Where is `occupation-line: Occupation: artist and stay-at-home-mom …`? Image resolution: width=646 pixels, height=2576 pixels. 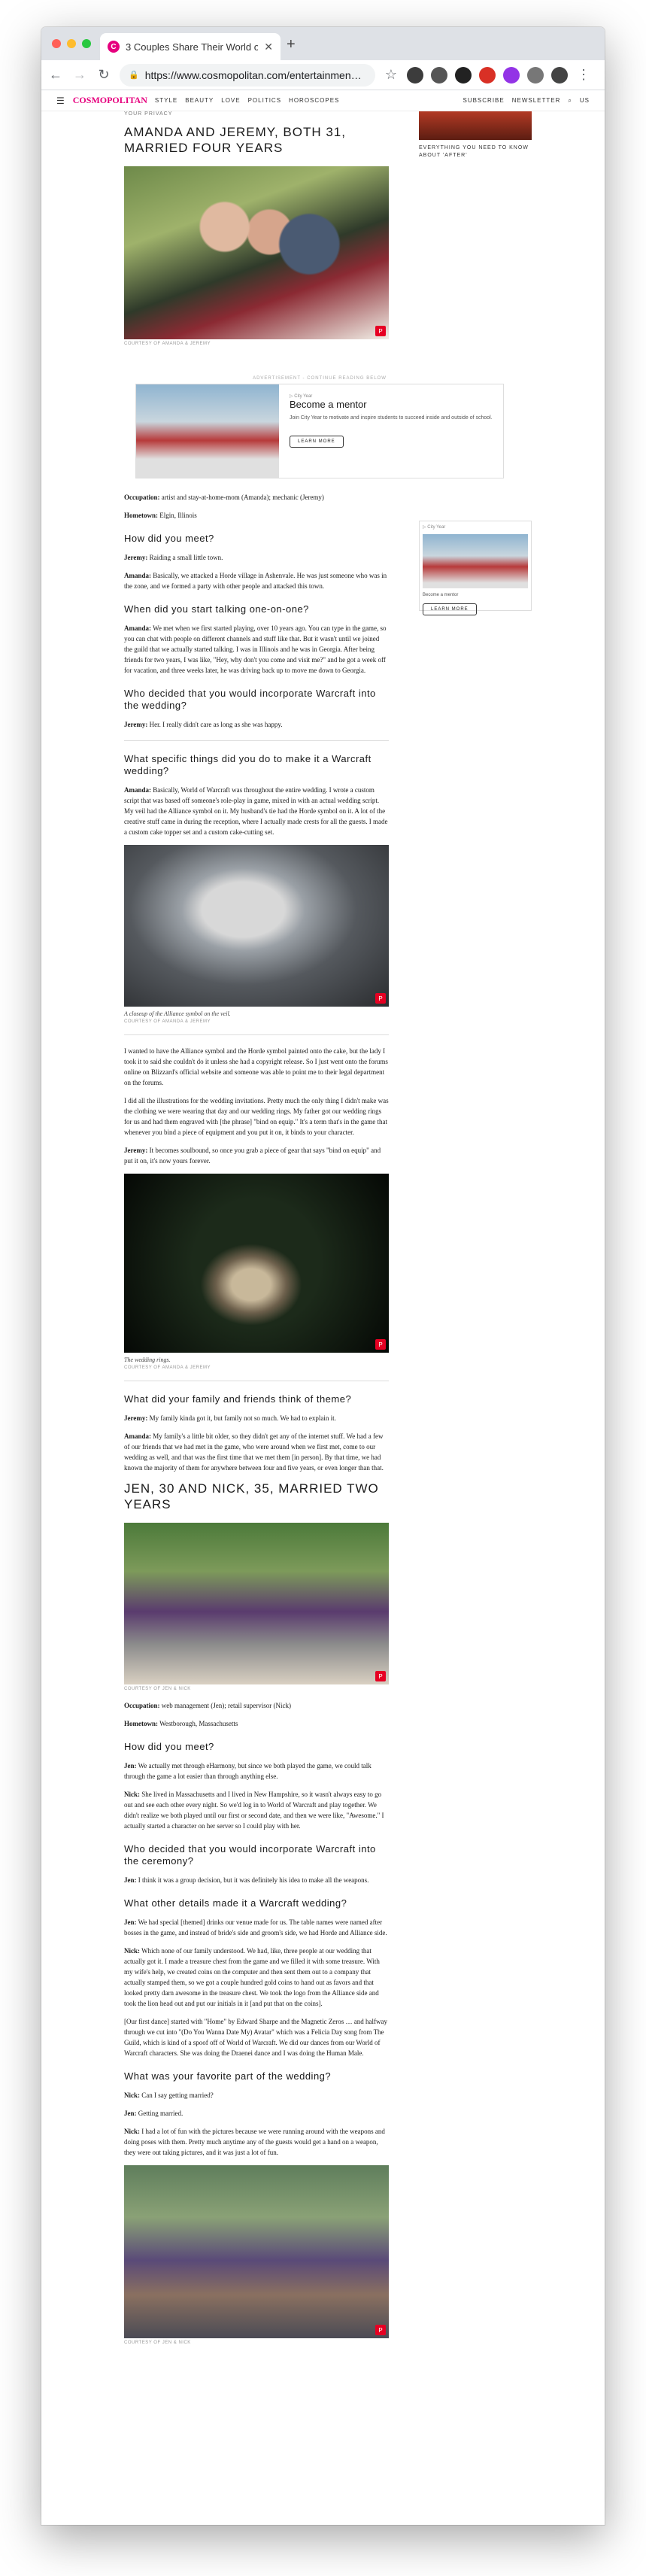
occupation-line: Occupation: artist and stay-at-home-mom … is located at coordinates (224, 498).